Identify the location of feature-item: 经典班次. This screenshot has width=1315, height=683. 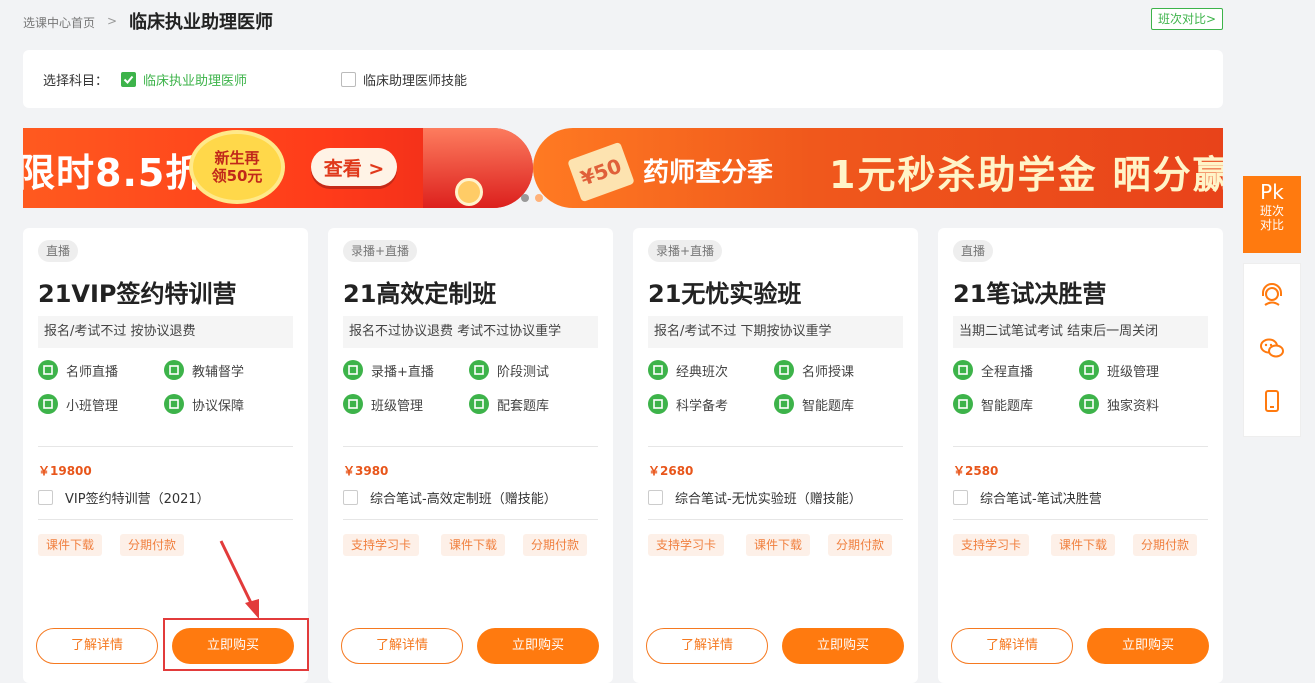
(688, 370).